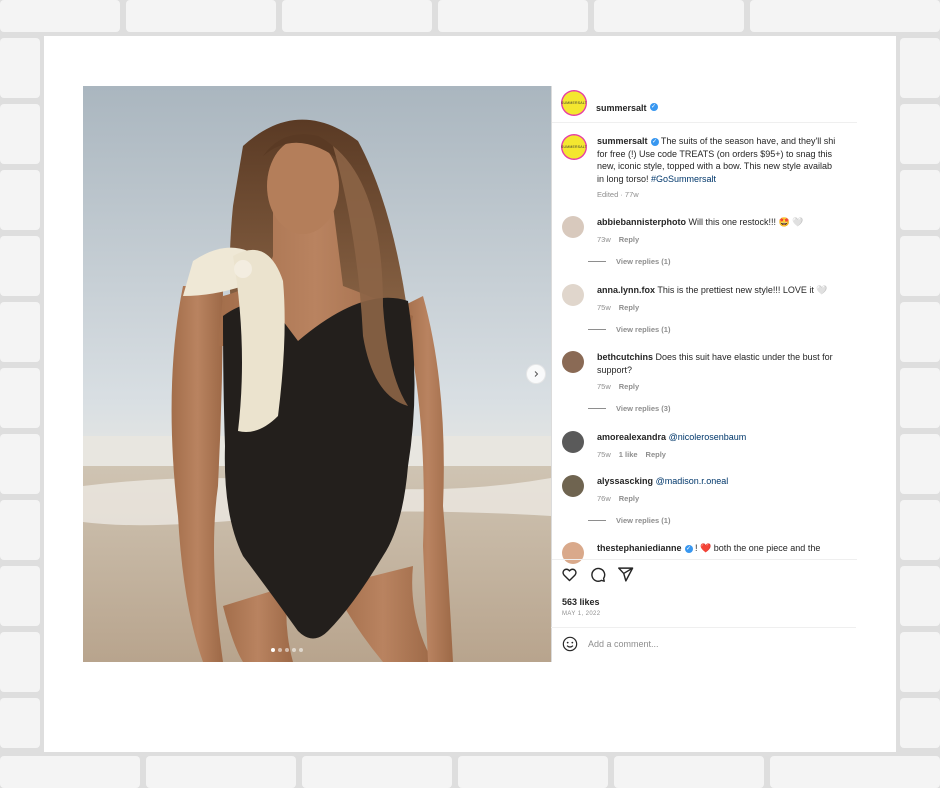 This screenshot has height=788, width=940. I want to click on caption-line: in long torso!, so click(624, 178).